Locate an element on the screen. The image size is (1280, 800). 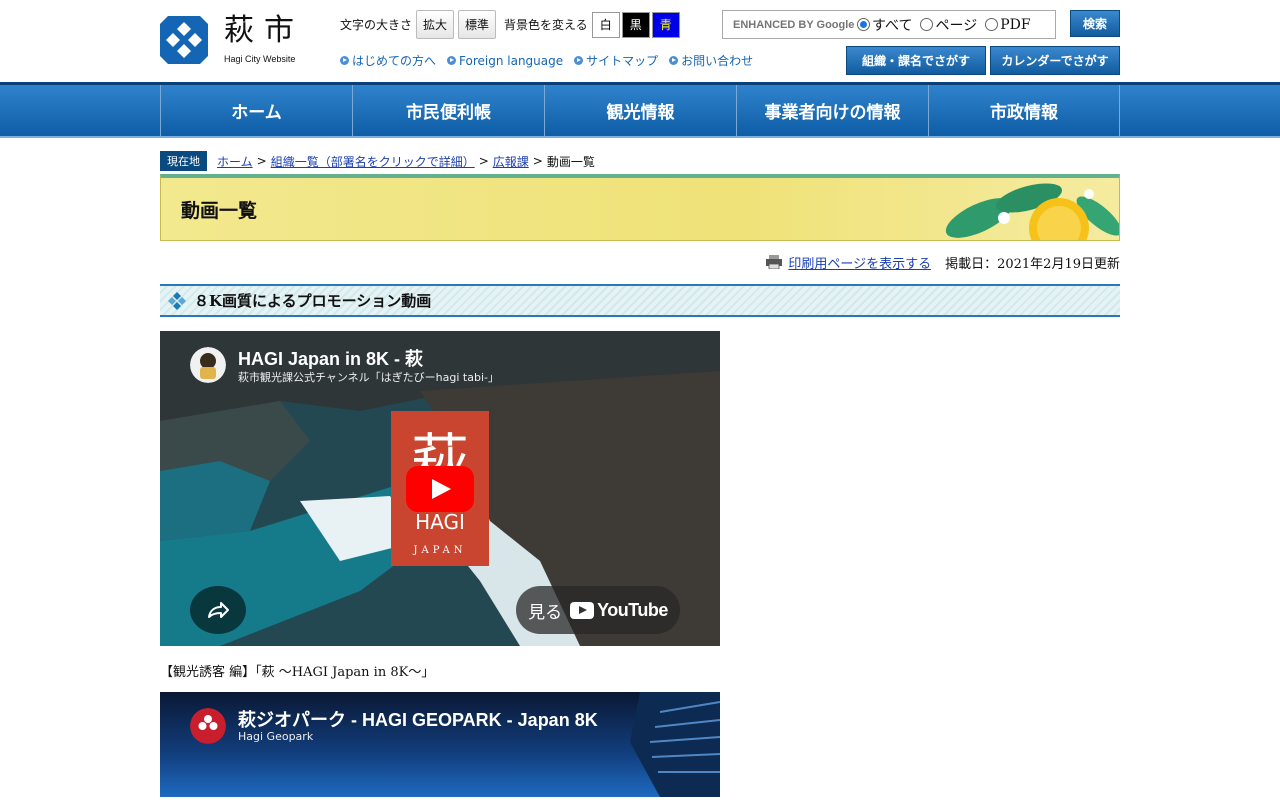
nav-business: 事業者向けの情報 is located at coordinates (832, 110).